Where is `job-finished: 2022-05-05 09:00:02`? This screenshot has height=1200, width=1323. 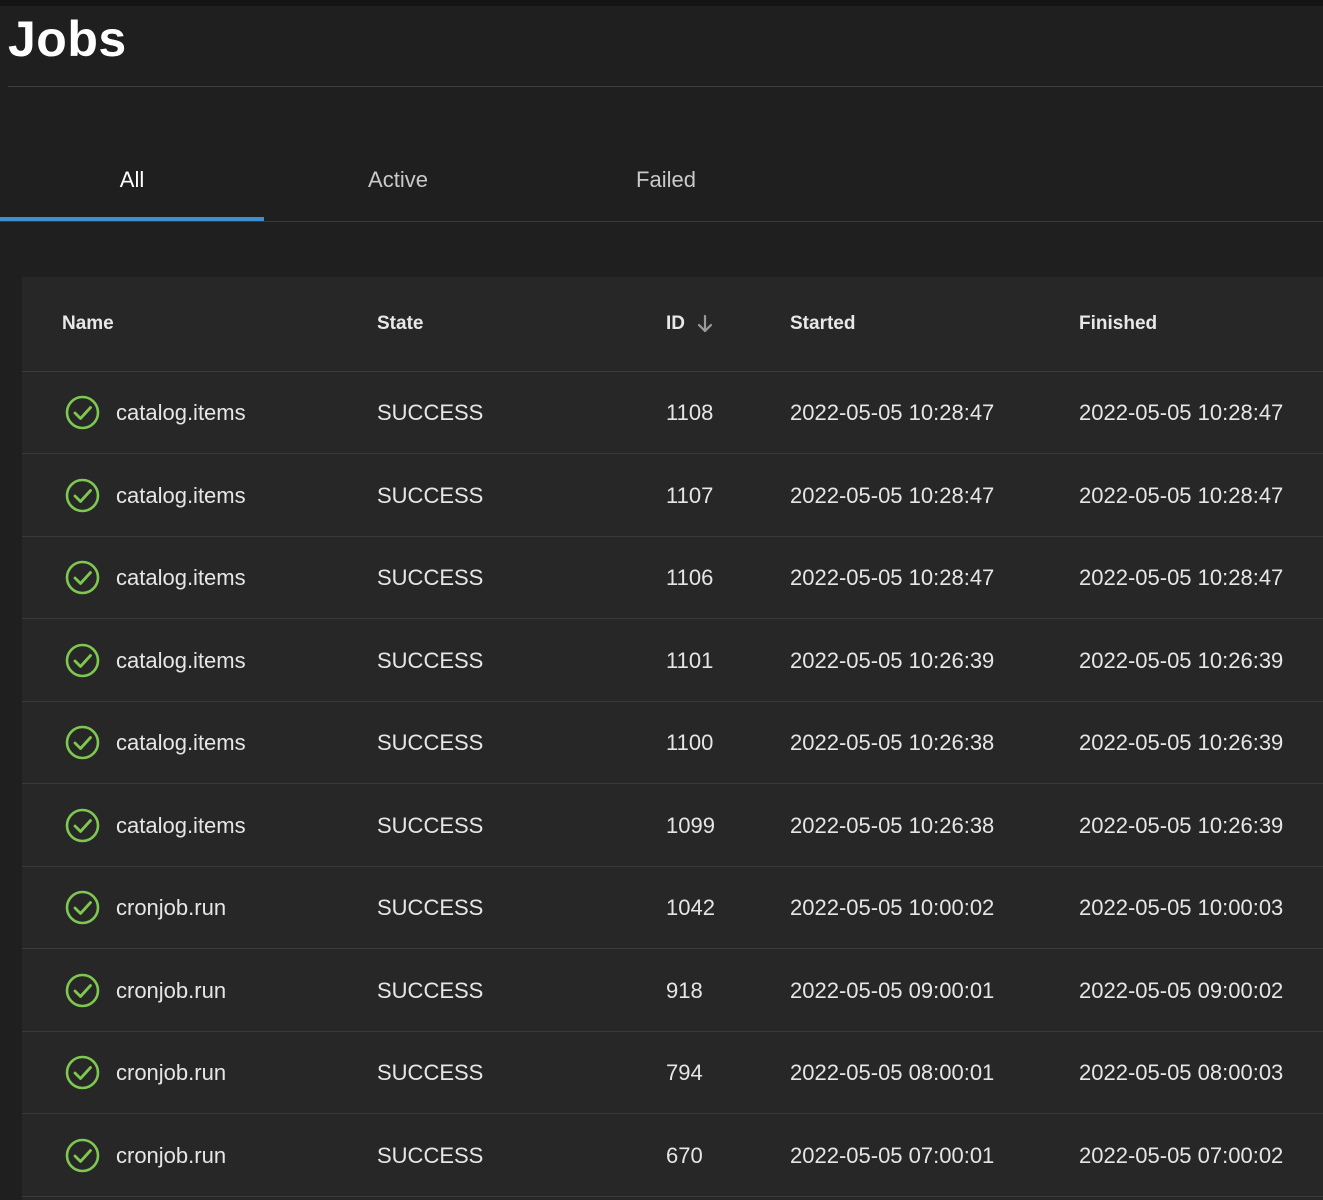
job-finished: 2022-05-05 09:00:02 is located at coordinates (1181, 990).